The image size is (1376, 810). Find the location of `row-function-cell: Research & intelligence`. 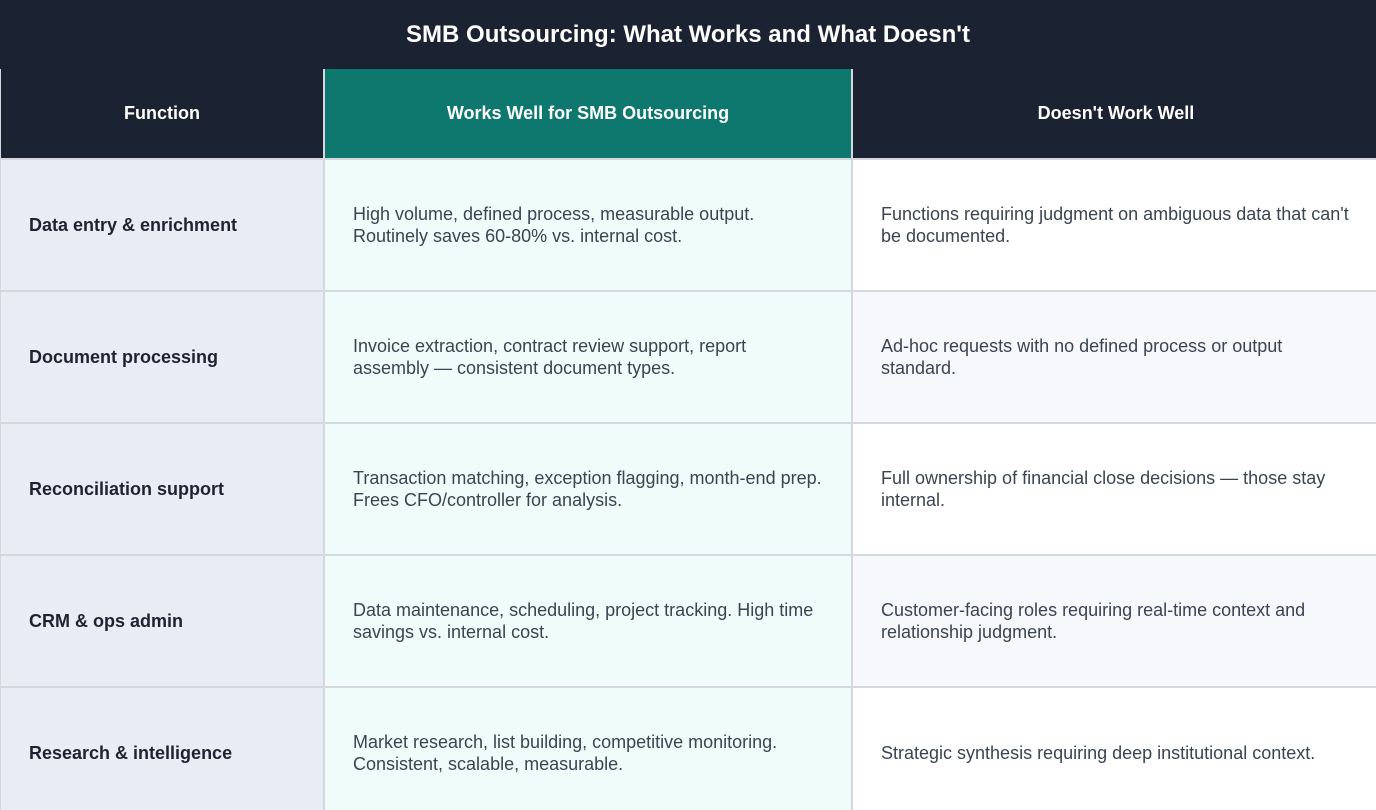

row-function-cell: Research & intelligence is located at coordinates (162, 749).